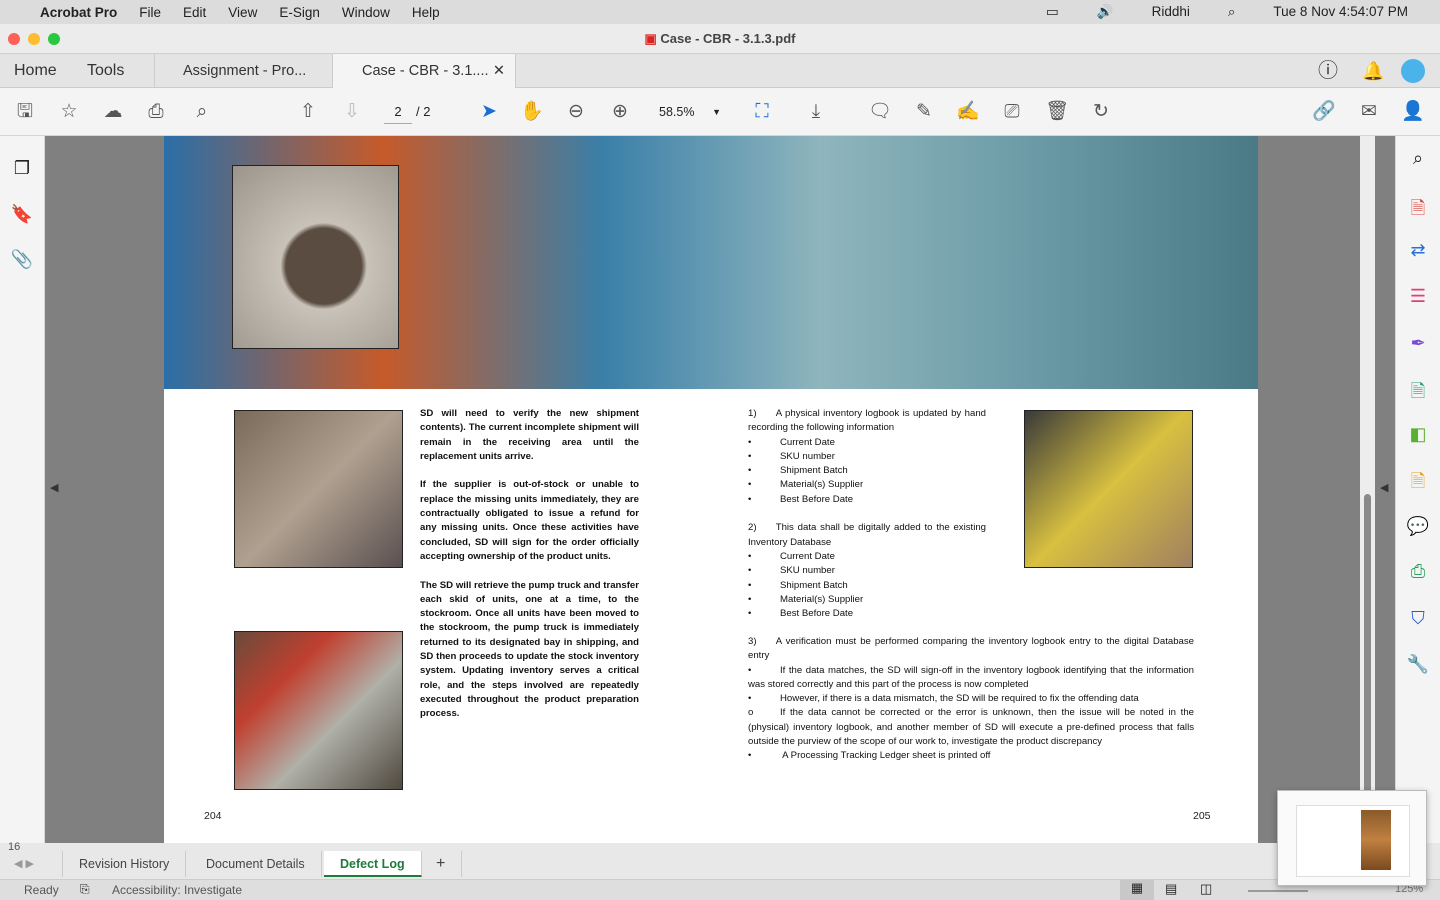  What do you see at coordinates (689, 112) in the screenshot?
I see `zoom-dropdown: 58.5% ▼` at bounding box center [689, 112].